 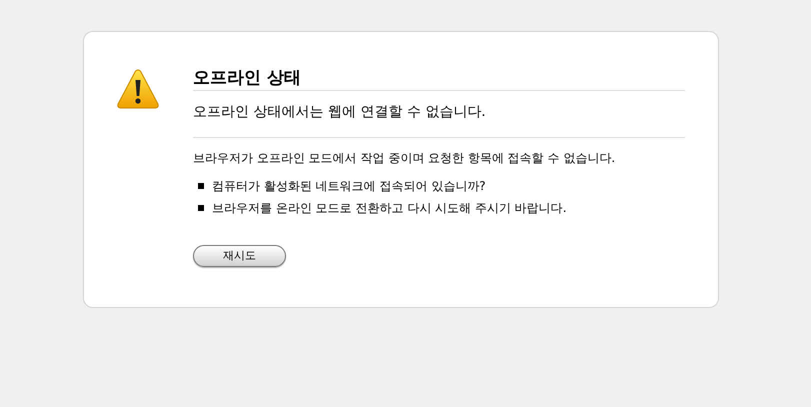 I want to click on suggestion-text: 브라우저를 온라인 모드로 전환하고 다시 시도해 주시기 바랍니다., so click(x=389, y=208).